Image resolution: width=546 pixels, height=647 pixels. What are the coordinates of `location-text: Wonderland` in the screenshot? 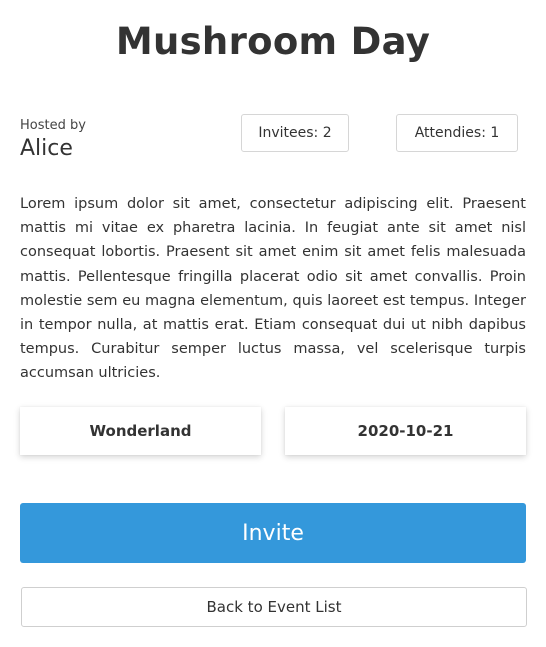 It's located at (140, 431).